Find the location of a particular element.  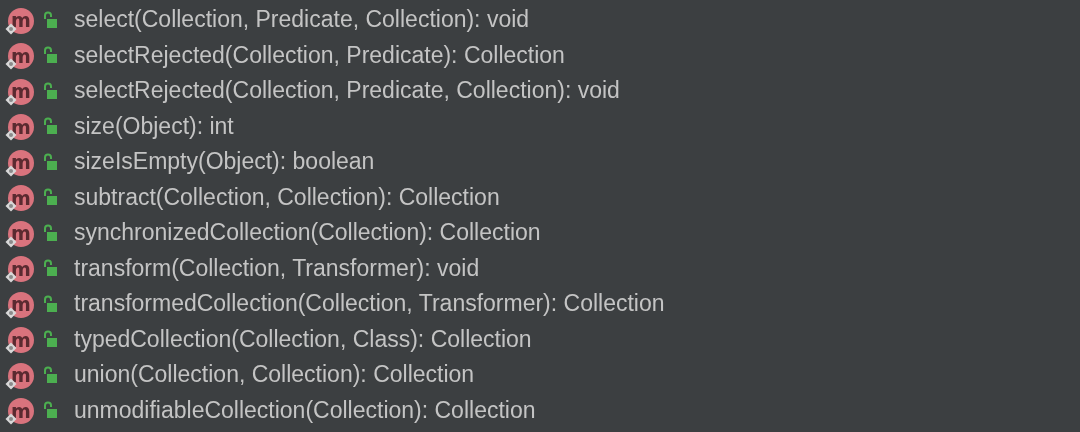

method-signature: transform(Collection, Transformer): void is located at coordinates (277, 268).